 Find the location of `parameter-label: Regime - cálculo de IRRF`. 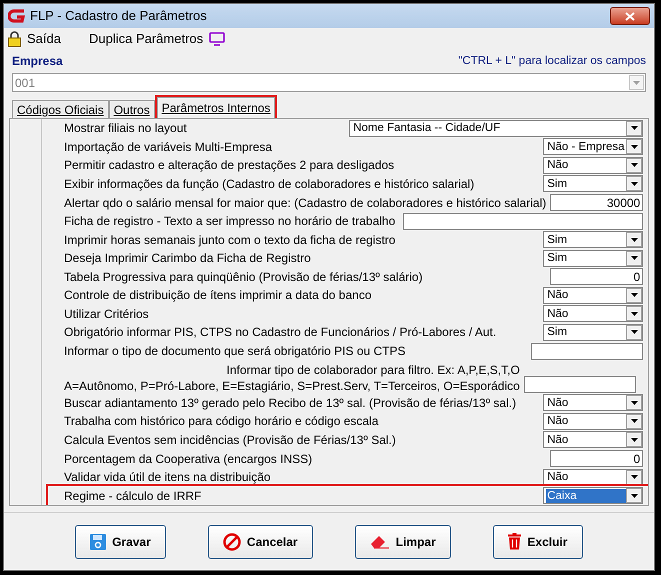

parameter-label: Regime - cálculo de IRRF is located at coordinates (133, 496).